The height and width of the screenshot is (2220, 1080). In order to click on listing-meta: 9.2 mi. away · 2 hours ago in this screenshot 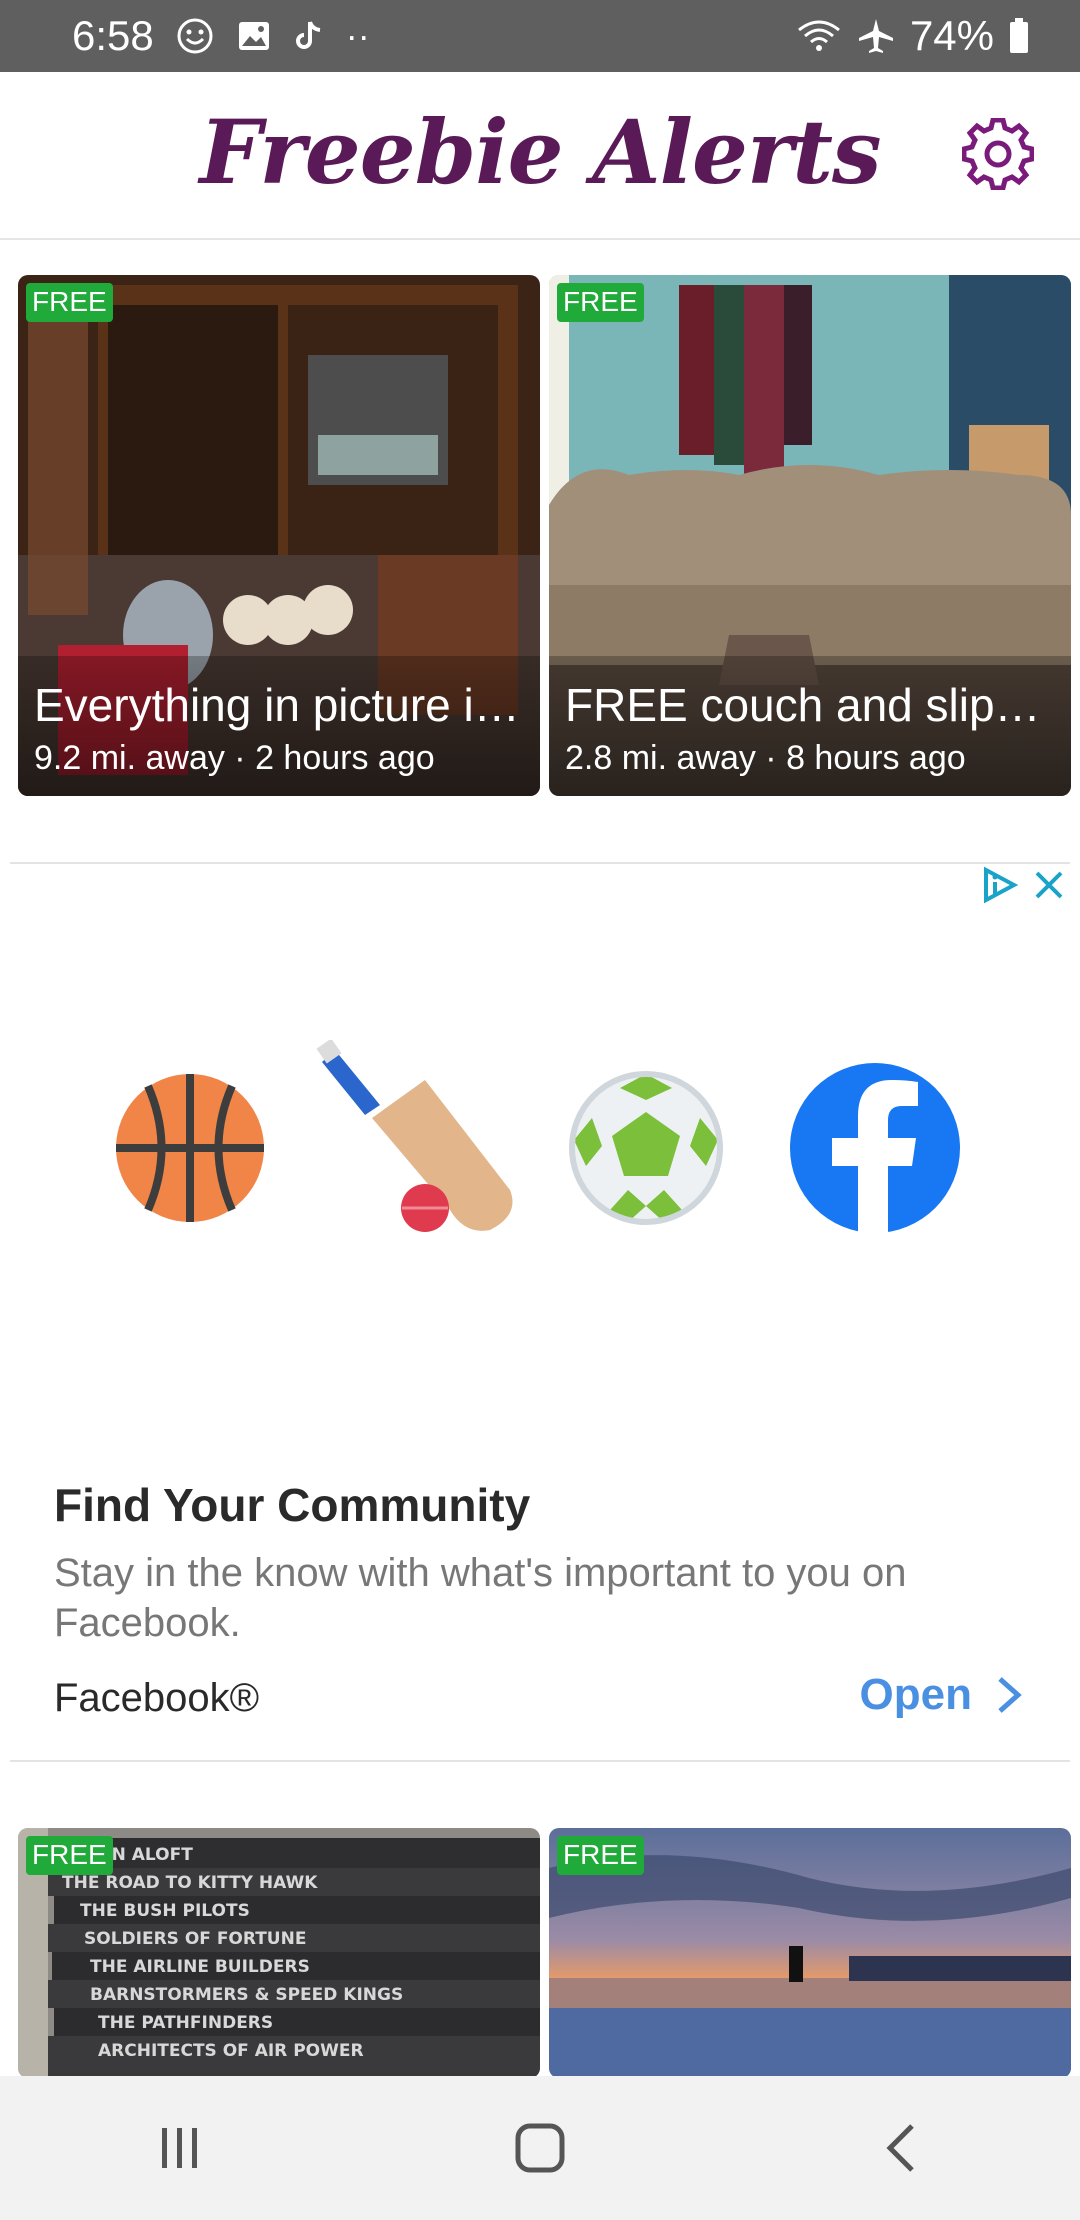, I will do `click(234, 758)`.